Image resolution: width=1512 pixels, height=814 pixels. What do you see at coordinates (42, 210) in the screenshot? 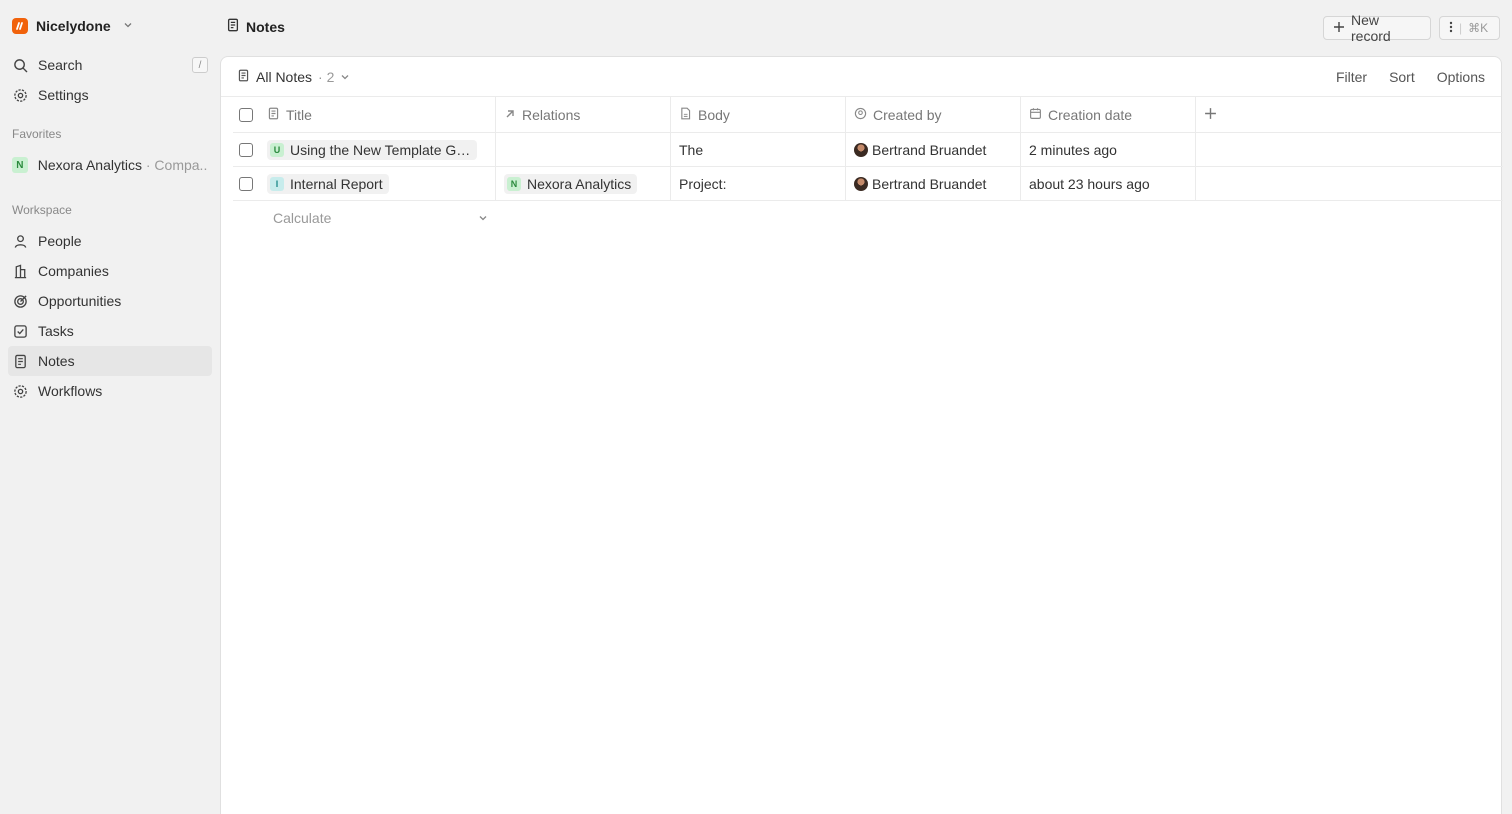
I see `workspace-heading: Workspace` at bounding box center [42, 210].